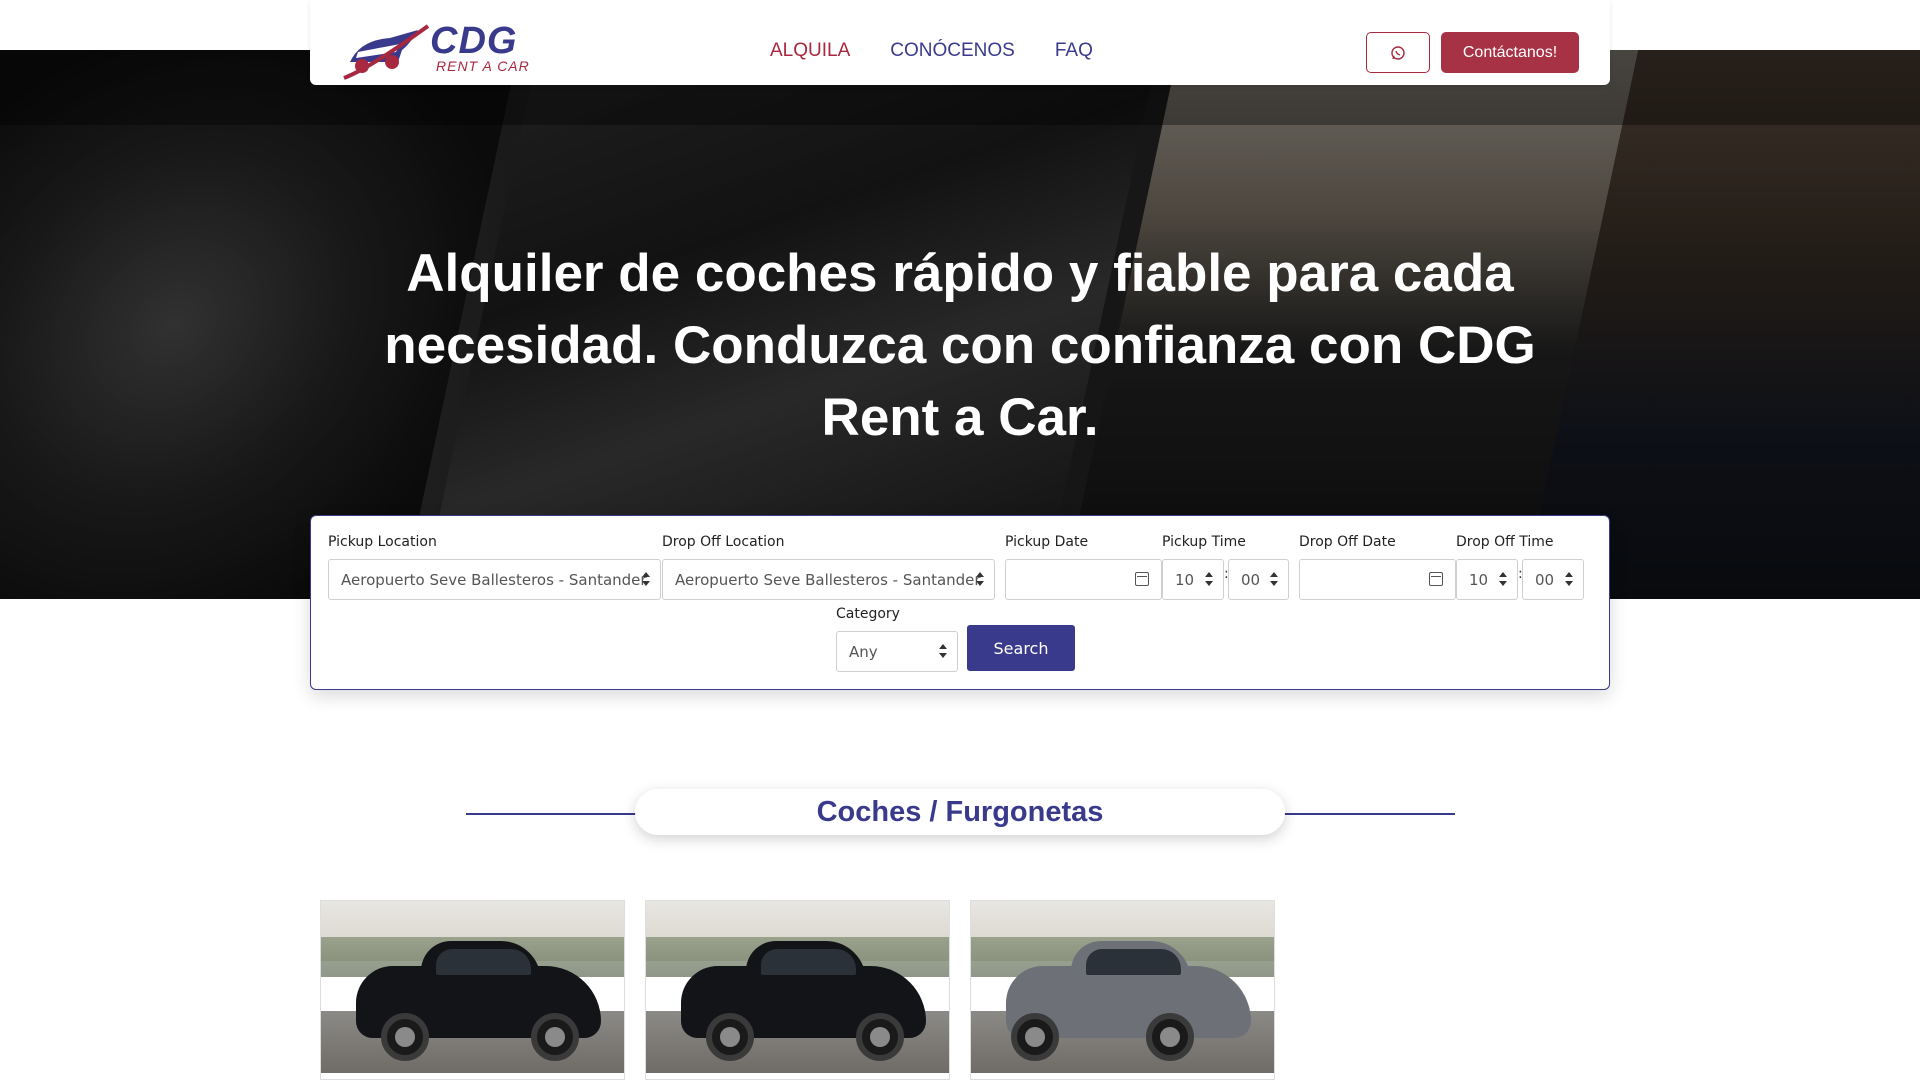 The width and height of the screenshot is (1920, 1080). Describe the element at coordinates (868, 614) in the screenshot. I see `category-label: Category` at that location.